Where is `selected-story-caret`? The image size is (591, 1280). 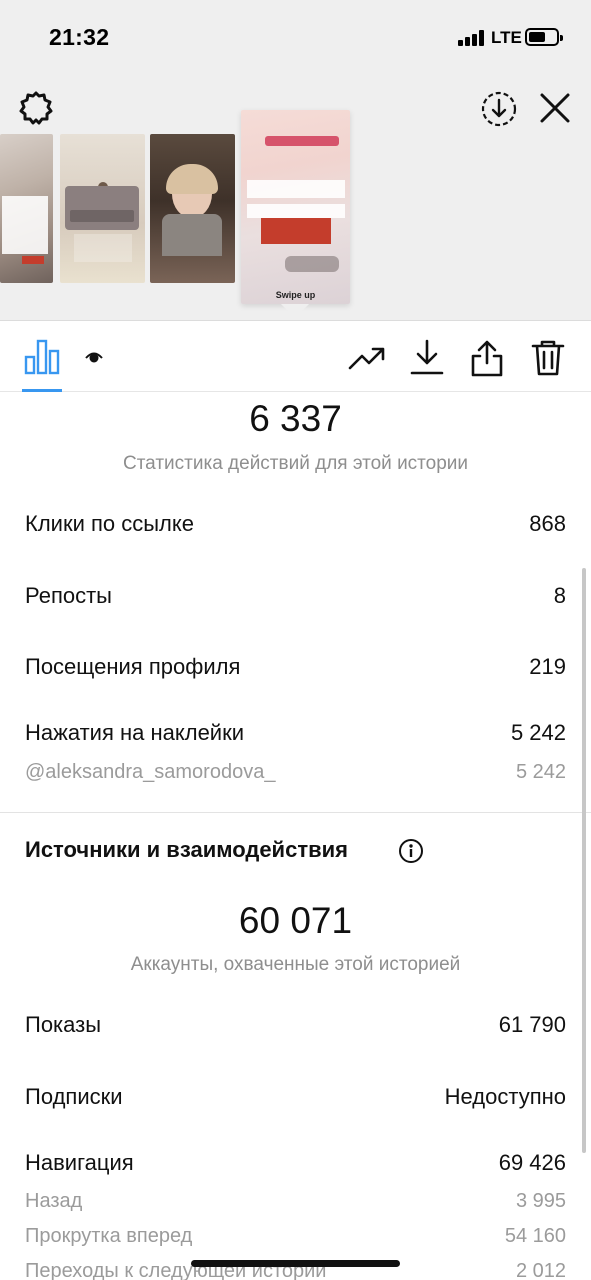 selected-story-caret is located at coordinates (295, 311).